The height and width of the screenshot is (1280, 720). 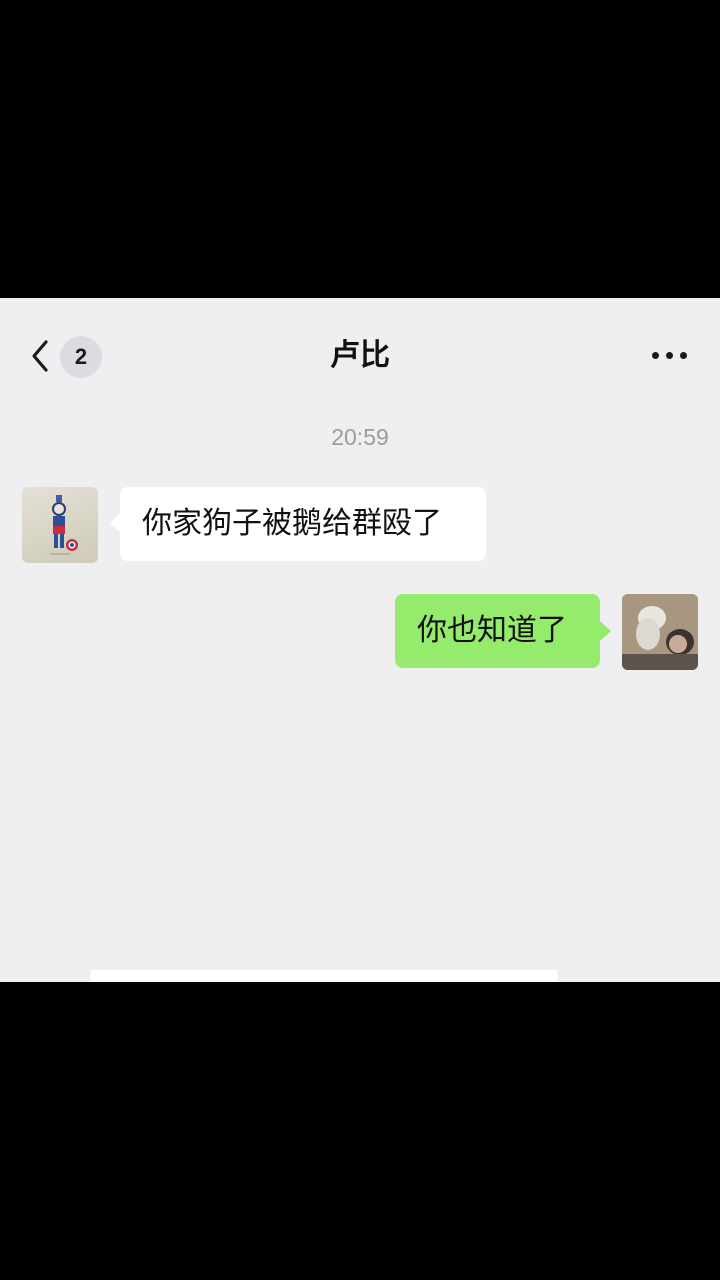 I want to click on photo-avatar-icon, so click(x=660, y=632).